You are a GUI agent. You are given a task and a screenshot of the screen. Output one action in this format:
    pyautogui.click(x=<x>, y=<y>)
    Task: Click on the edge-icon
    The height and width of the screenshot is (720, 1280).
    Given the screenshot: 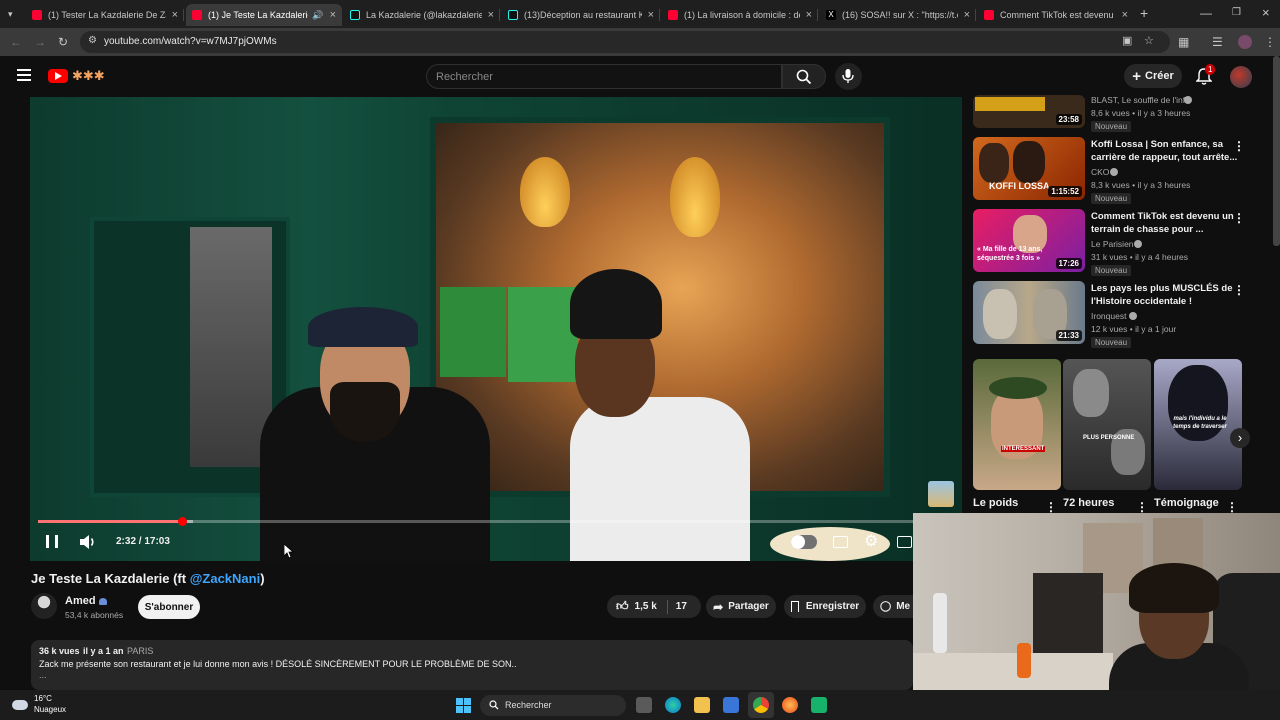 What is the action you would take?
    pyautogui.click(x=673, y=705)
    